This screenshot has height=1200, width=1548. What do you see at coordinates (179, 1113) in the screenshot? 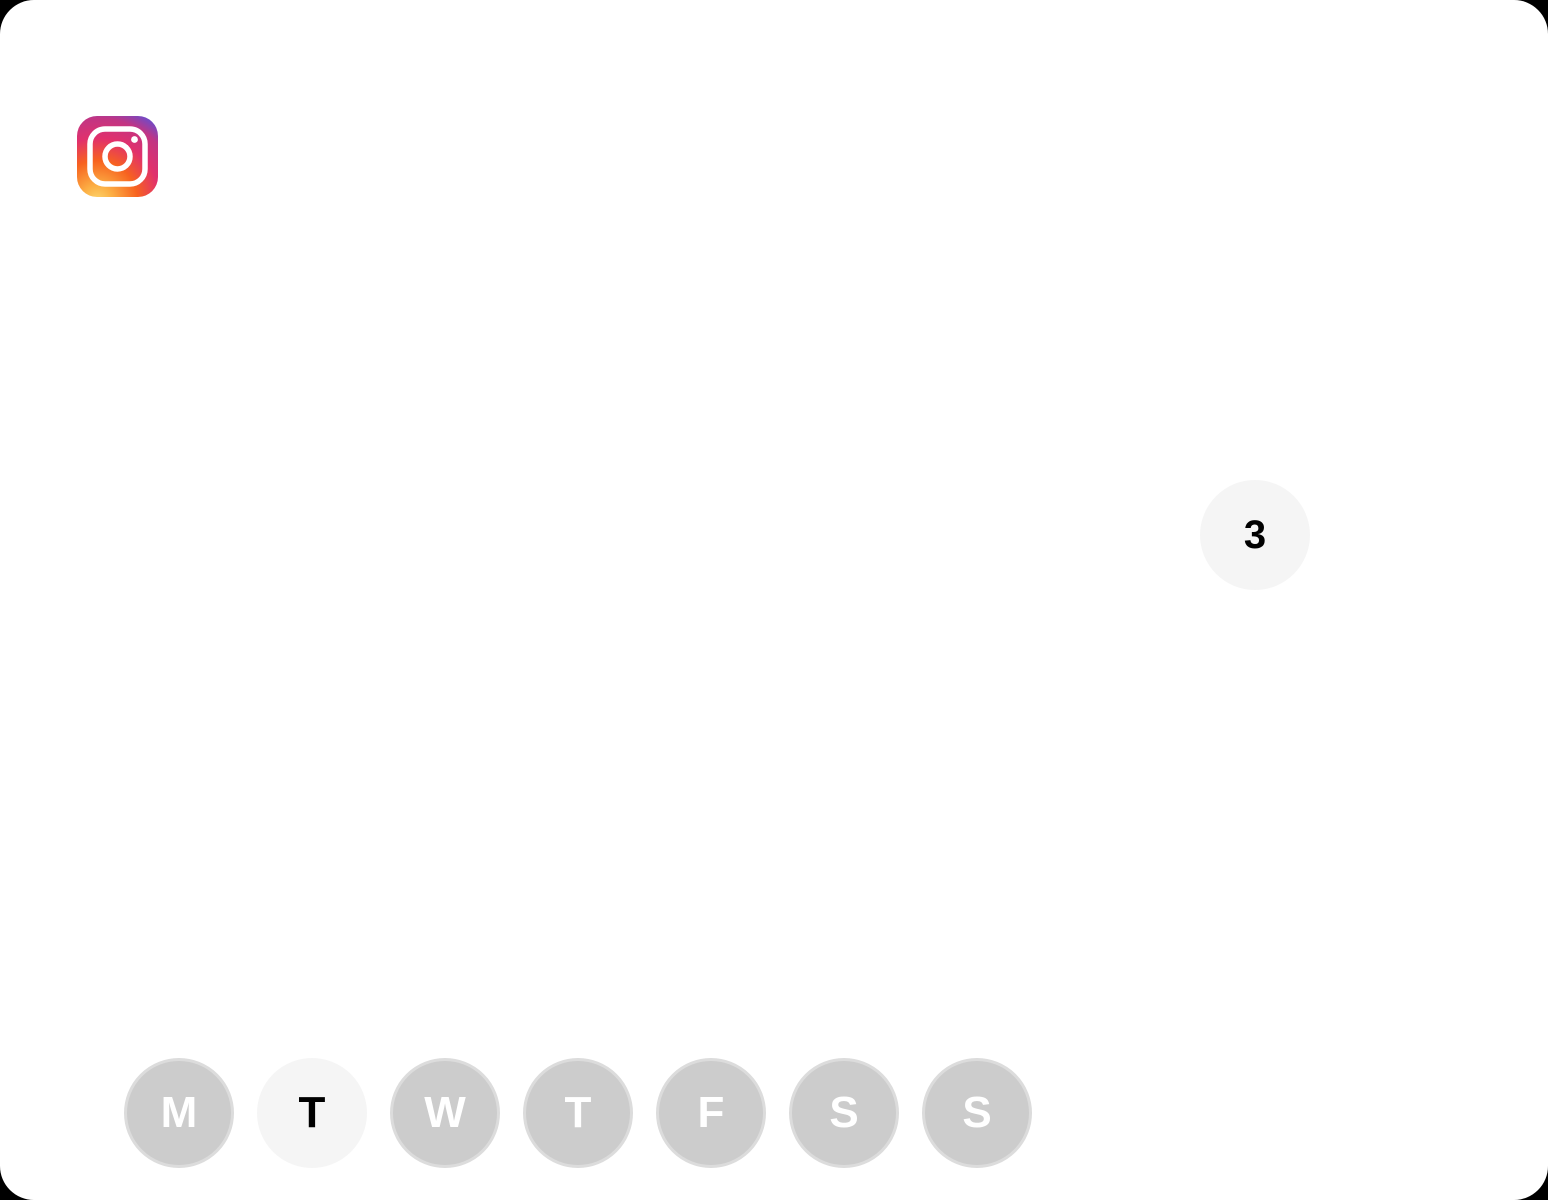
I see `day-monday: M` at bounding box center [179, 1113].